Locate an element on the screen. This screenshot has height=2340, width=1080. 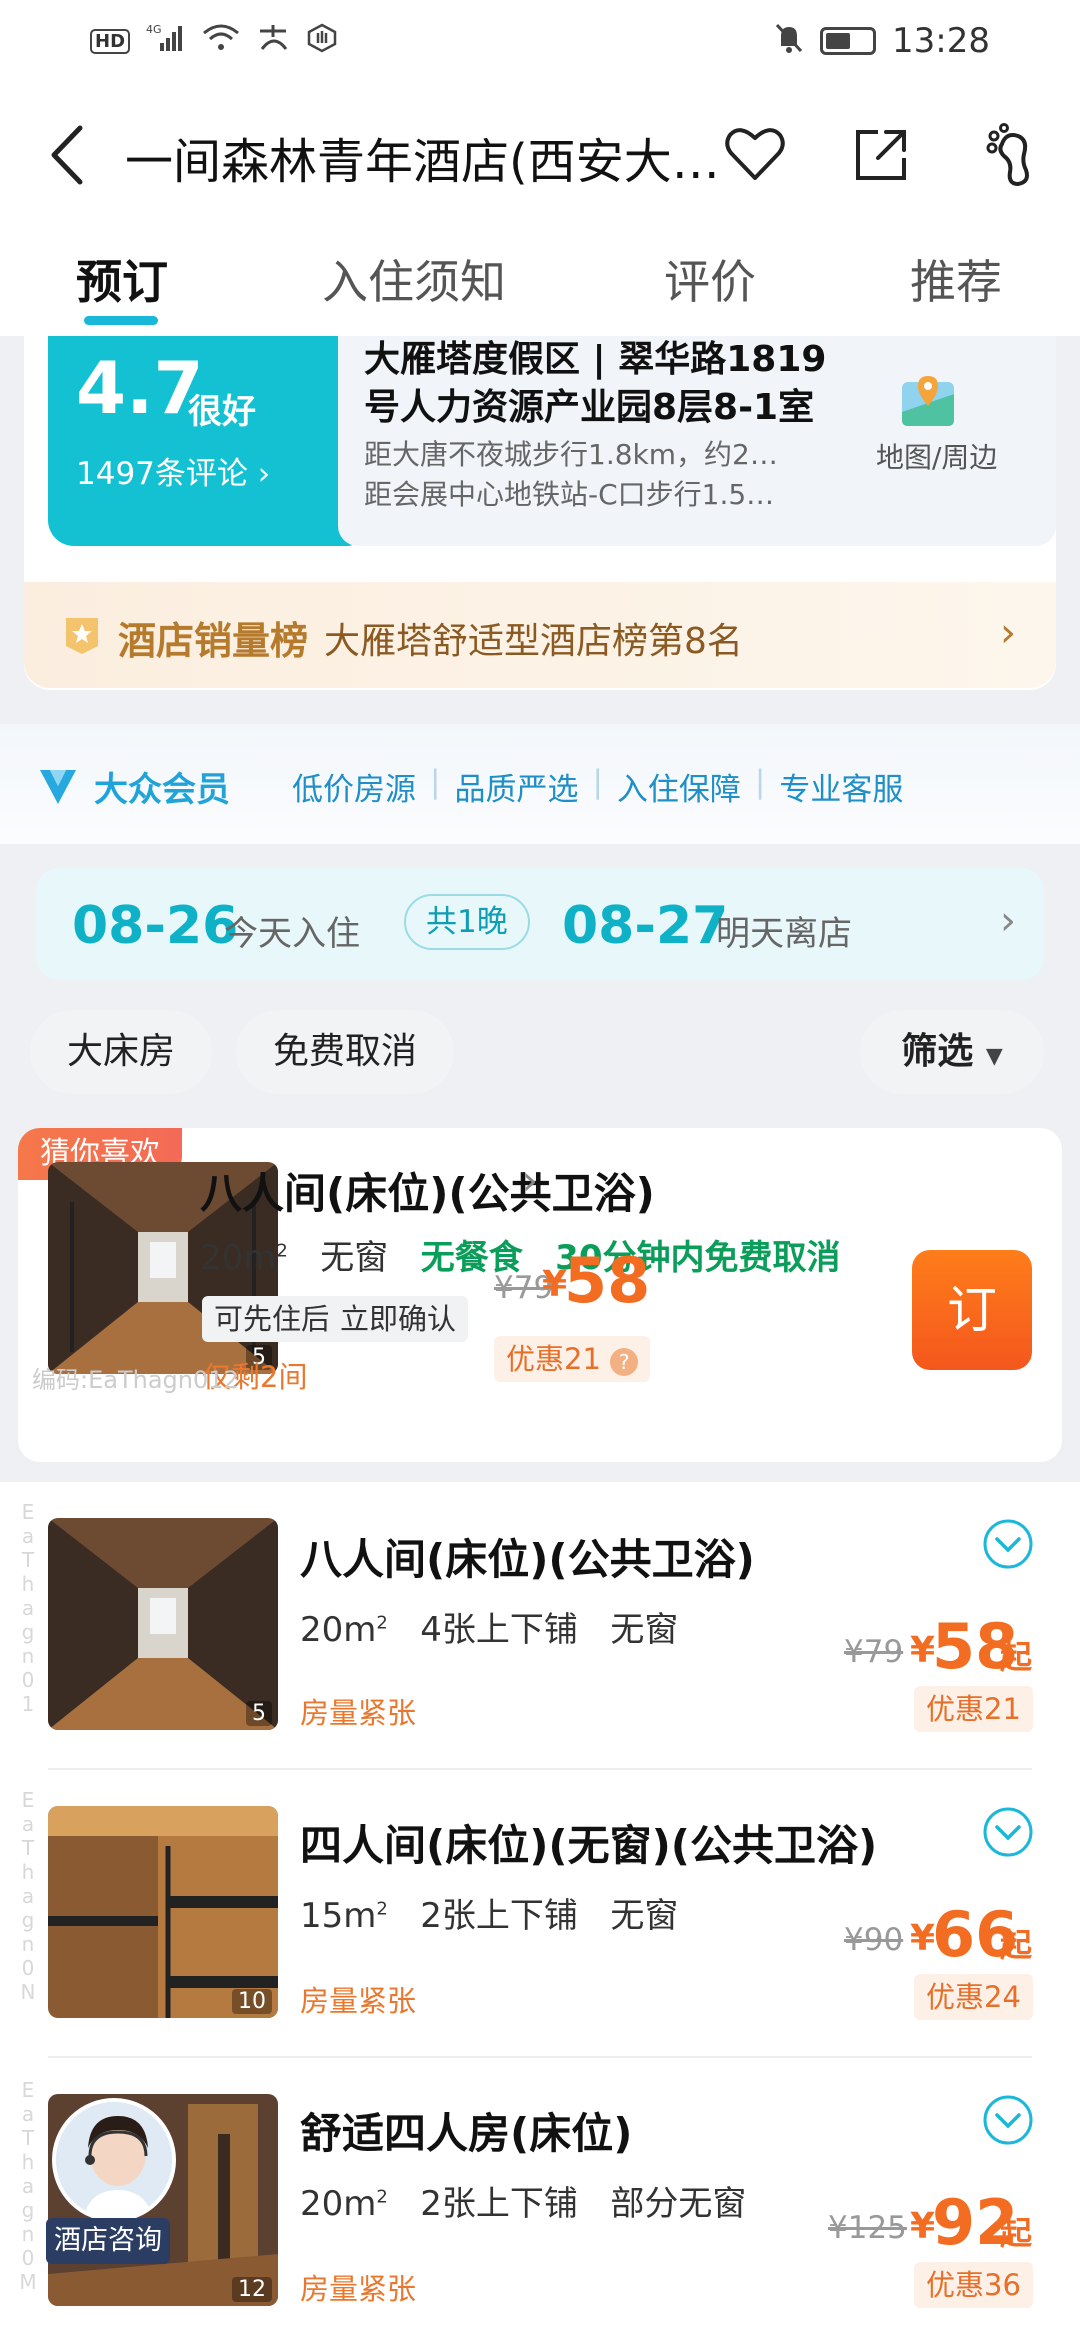
checkin-date: 08-26 is located at coordinates (155, 926).